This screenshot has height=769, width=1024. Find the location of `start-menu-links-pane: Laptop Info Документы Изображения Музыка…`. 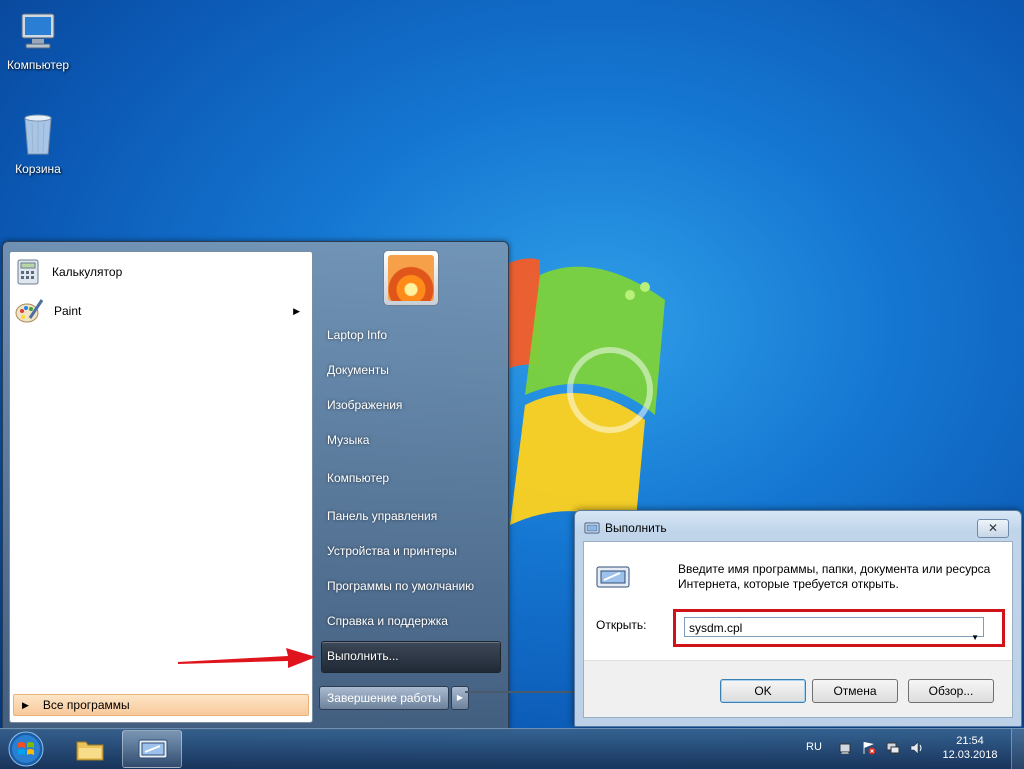

start-menu-links-pane: Laptop Info Документы Изображения Музыка… is located at coordinates (412, 486).